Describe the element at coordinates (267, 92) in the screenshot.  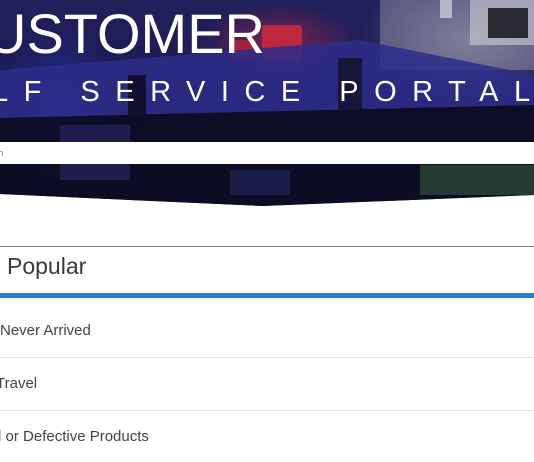
I see `hero-subtitle: LF SERVICE PORTAL` at that location.